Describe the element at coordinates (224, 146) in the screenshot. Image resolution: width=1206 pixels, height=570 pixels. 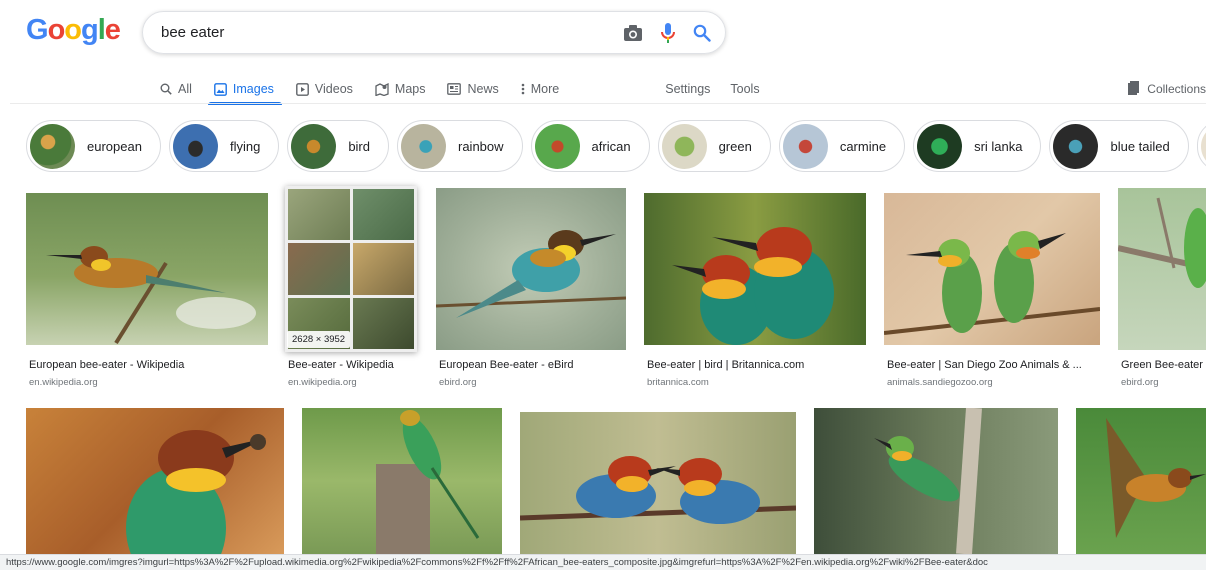
I see `chip-flying: flying` at that location.